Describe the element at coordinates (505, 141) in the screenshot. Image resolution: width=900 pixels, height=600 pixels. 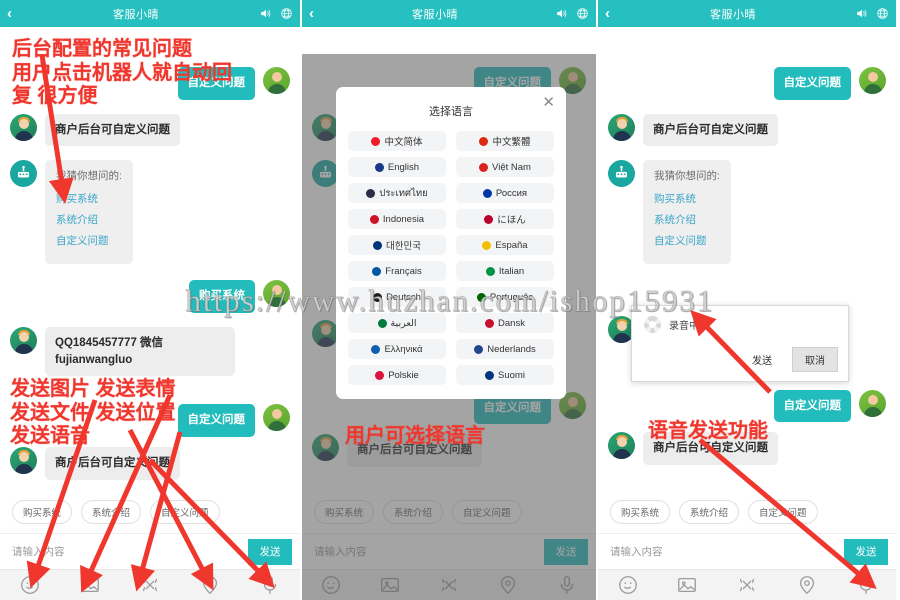
I see `language-option: 中文繁體` at that location.